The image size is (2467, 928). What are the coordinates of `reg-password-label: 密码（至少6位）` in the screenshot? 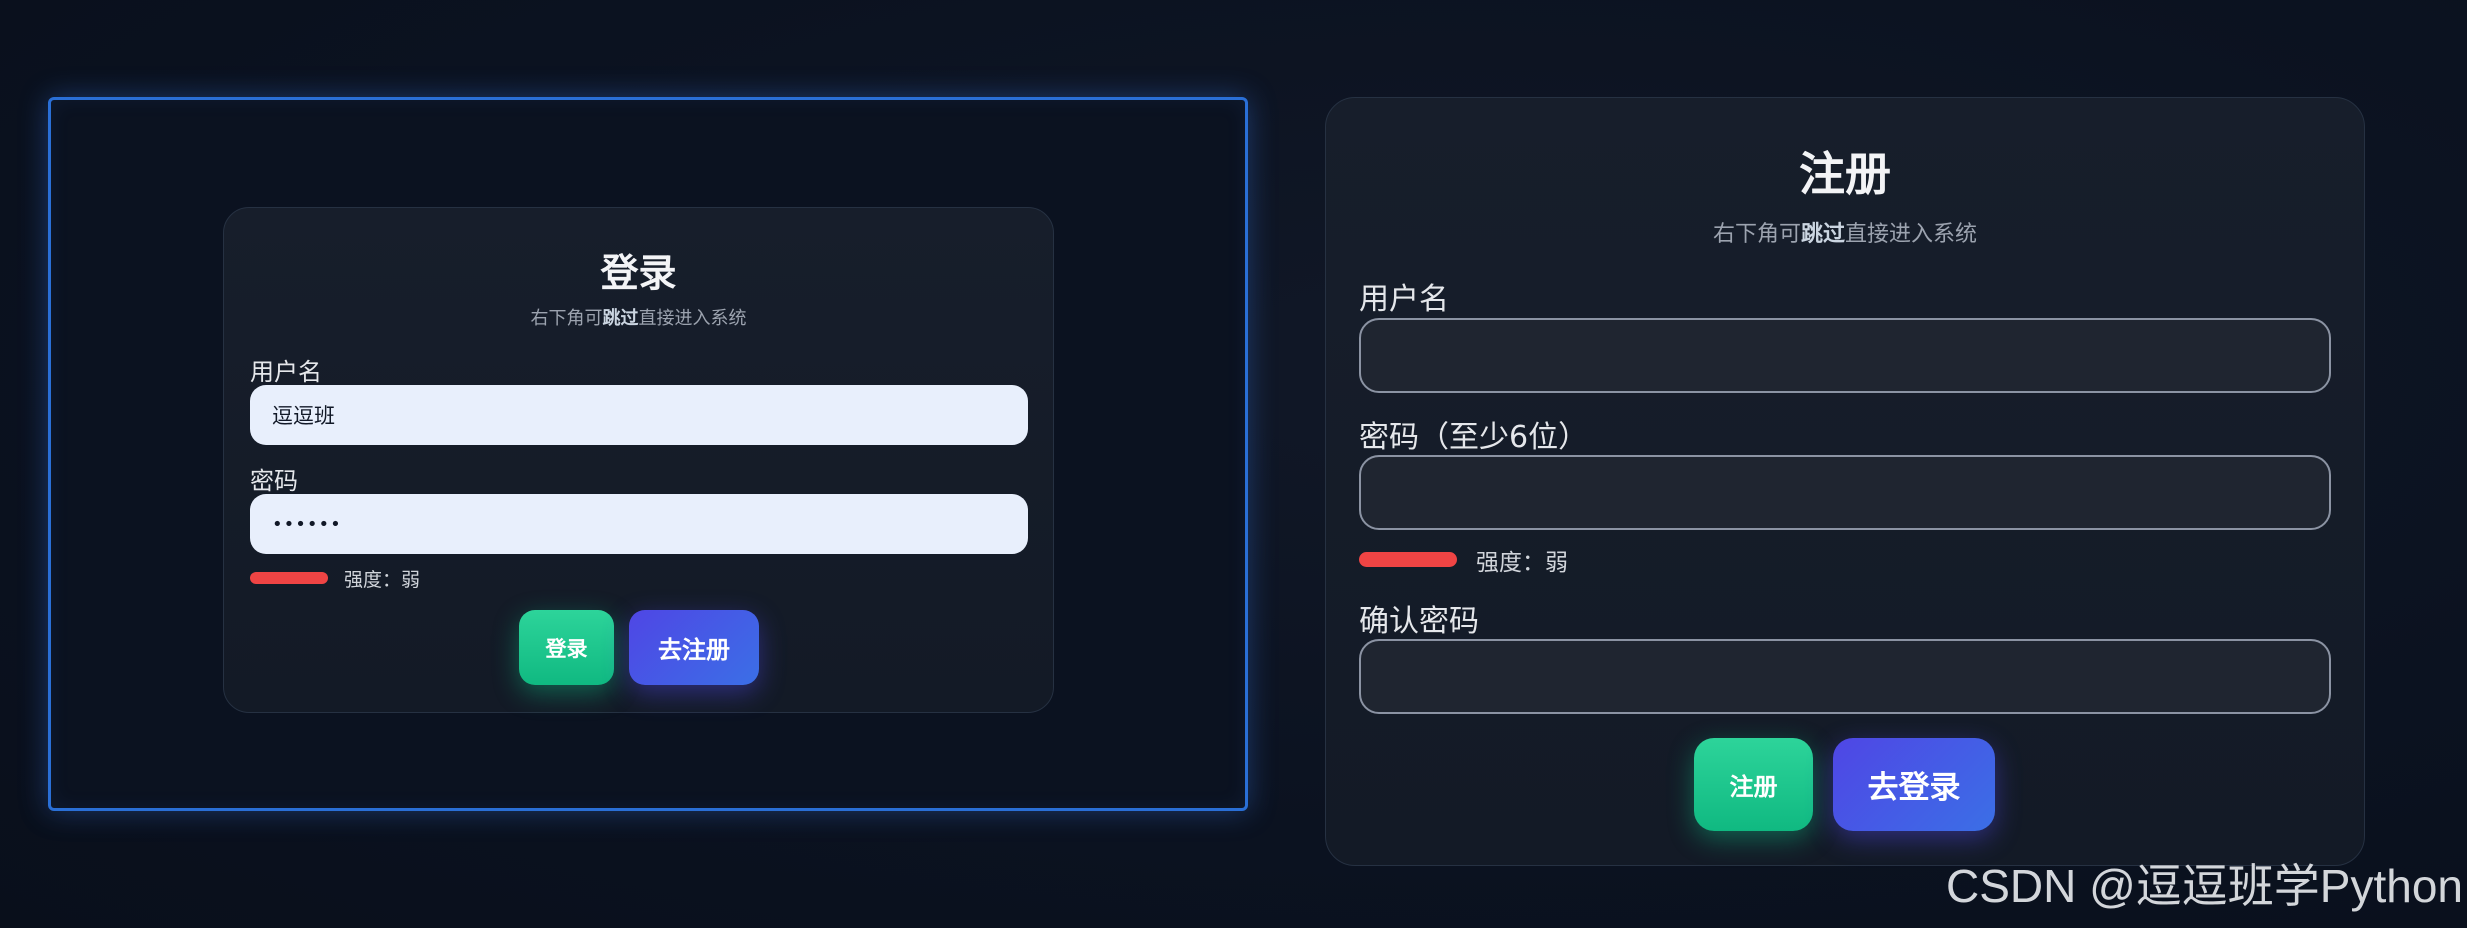 It's located at (1474, 437).